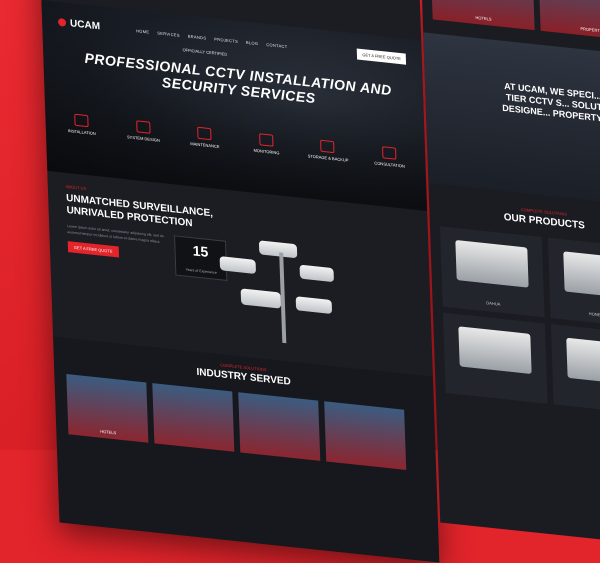  I want to click on quote-button: GET A FREE QUOTE, so click(382, 56).